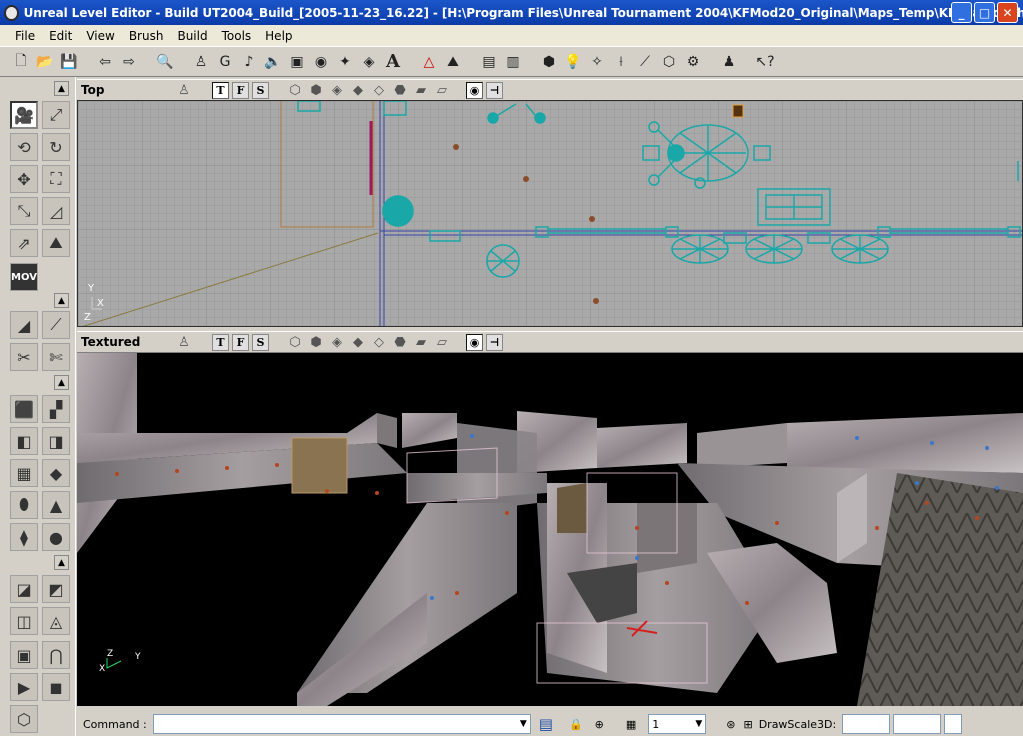 The height and width of the screenshot is (736, 1023). I want to click on save-map-icon: 💾, so click(69, 62).